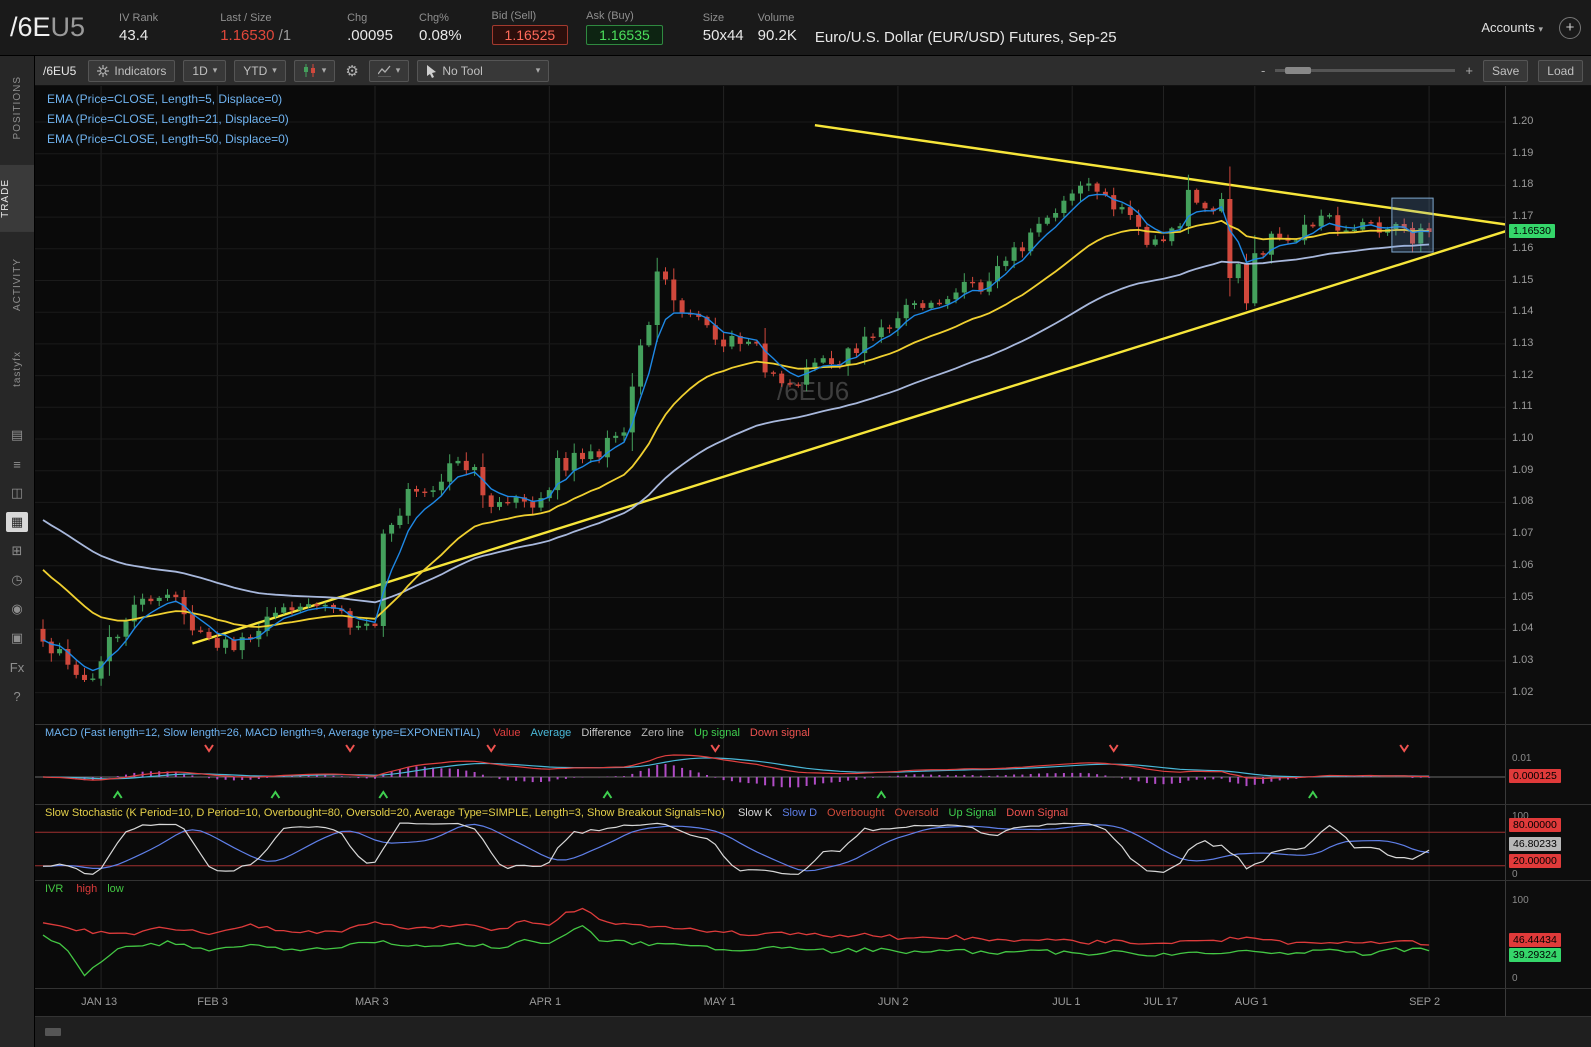  Describe the element at coordinates (545, 1002) in the screenshot. I see `time-axis-label: APR 1` at that location.